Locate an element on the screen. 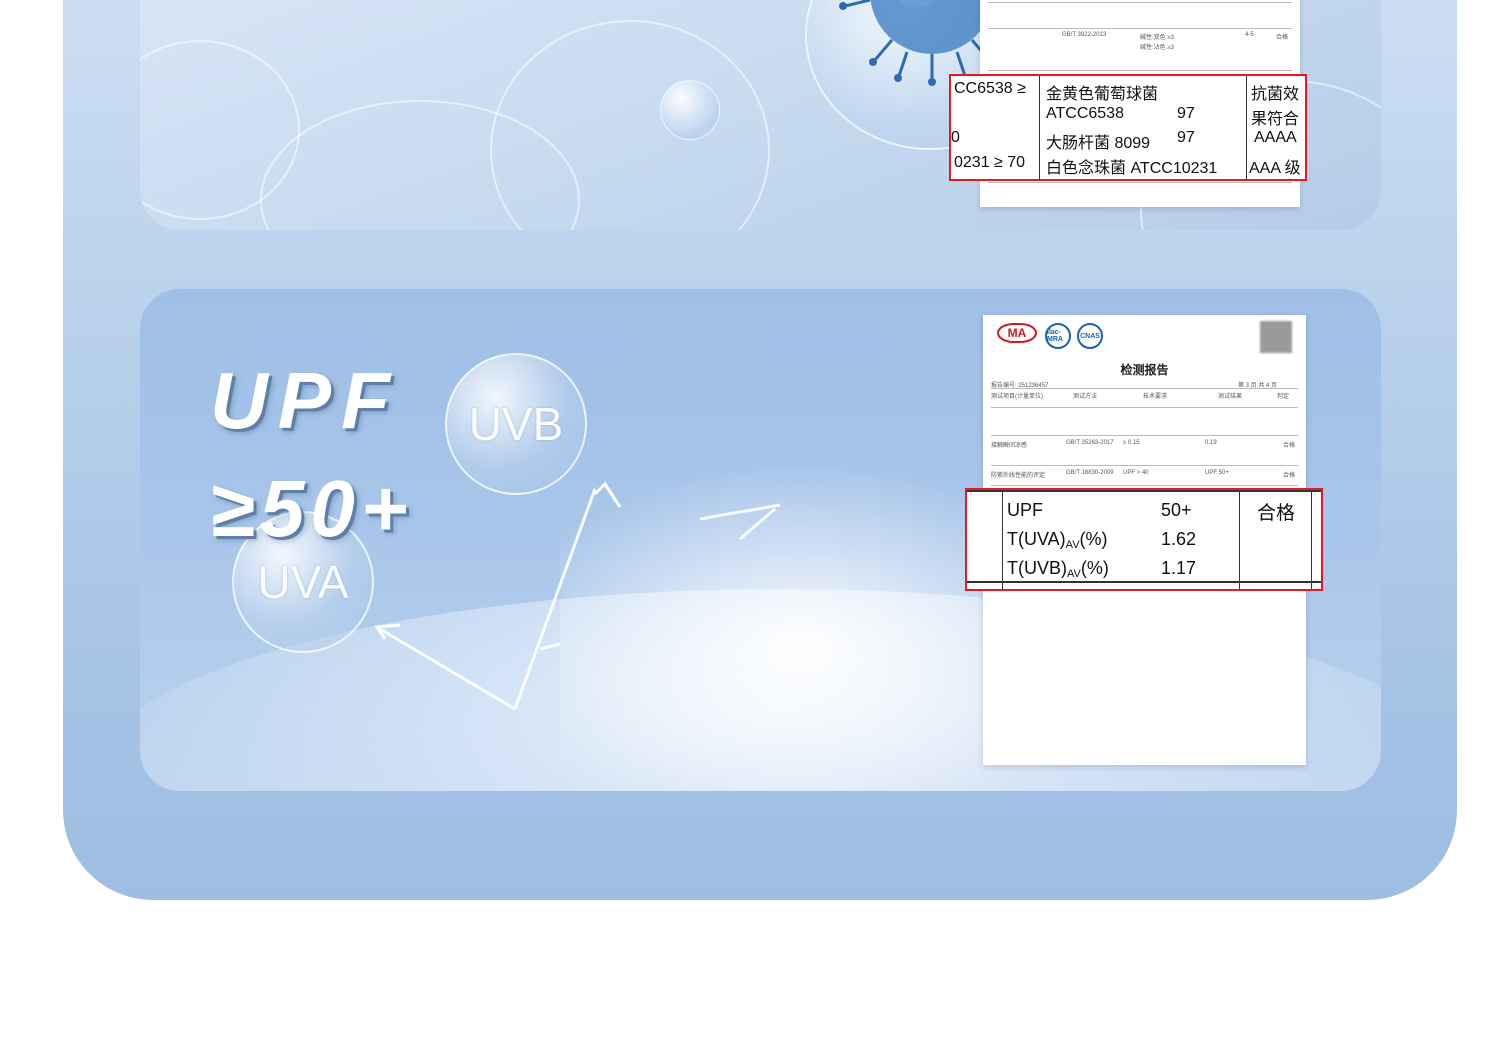 This screenshot has height=1054, width=1500. small-bubble is located at coordinates (690, 110).